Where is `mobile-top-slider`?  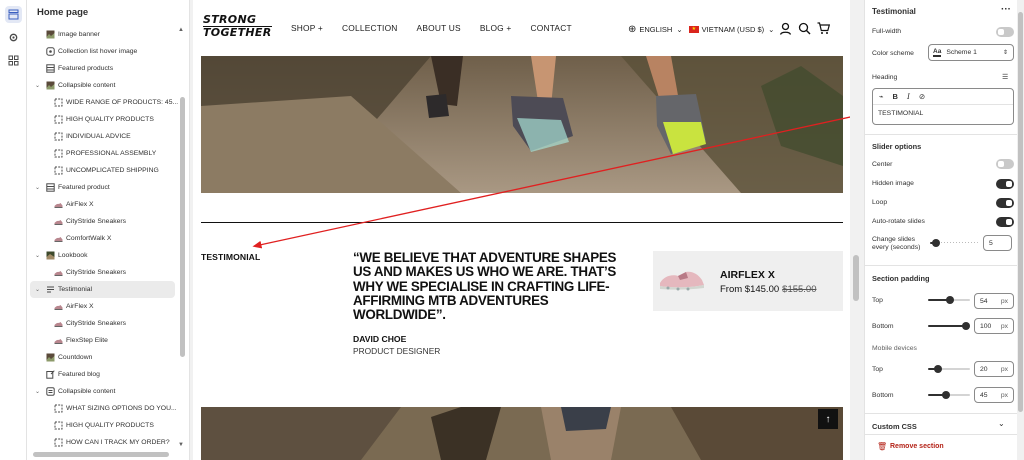 mobile-top-slider is located at coordinates (949, 369).